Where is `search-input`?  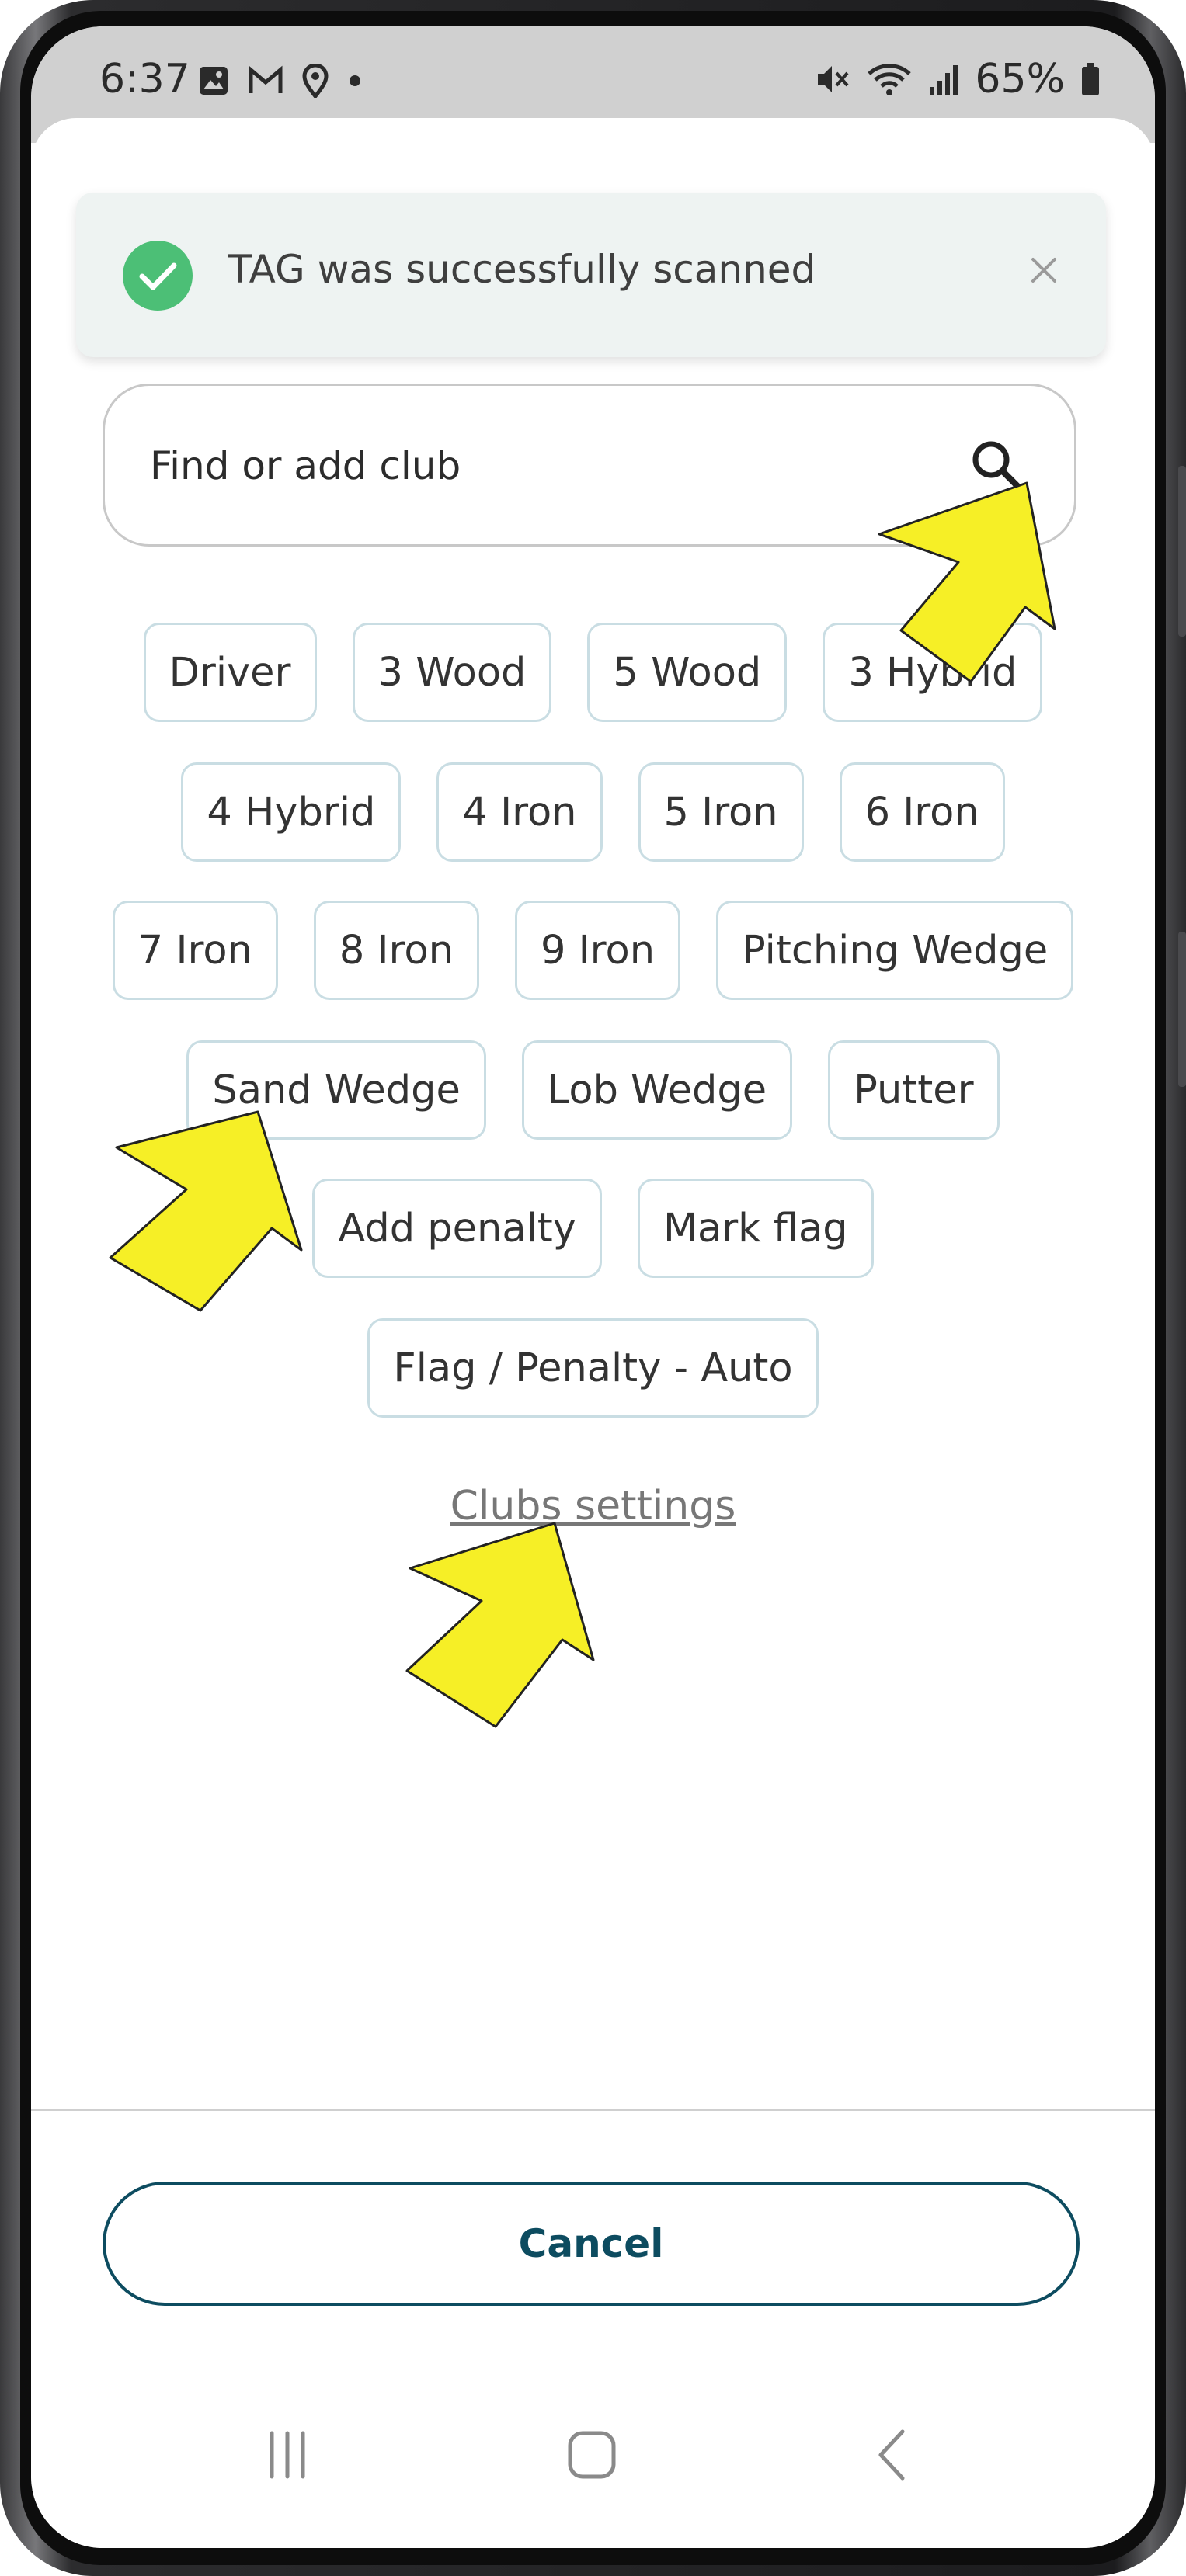
search-input is located at coordinates (538, 466).